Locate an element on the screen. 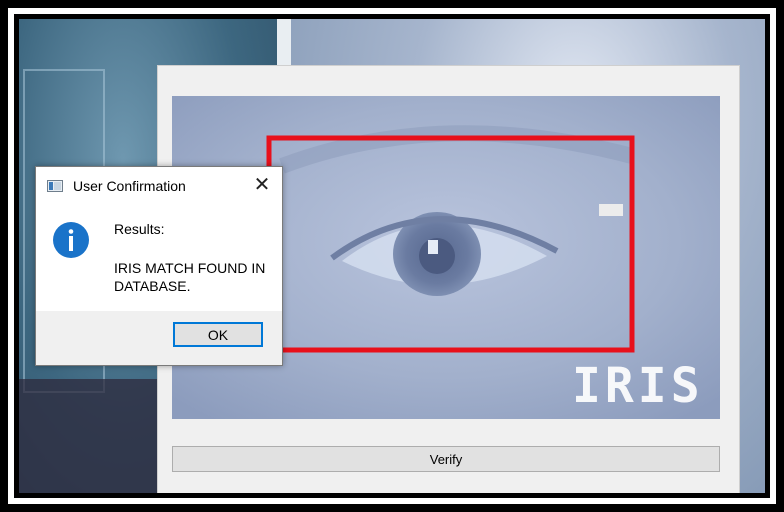 Image resolution: width=784 pixels, height=512 pixels. dialog-titlebar: User Confirmation ✕ is located at coordinates (159, 186).